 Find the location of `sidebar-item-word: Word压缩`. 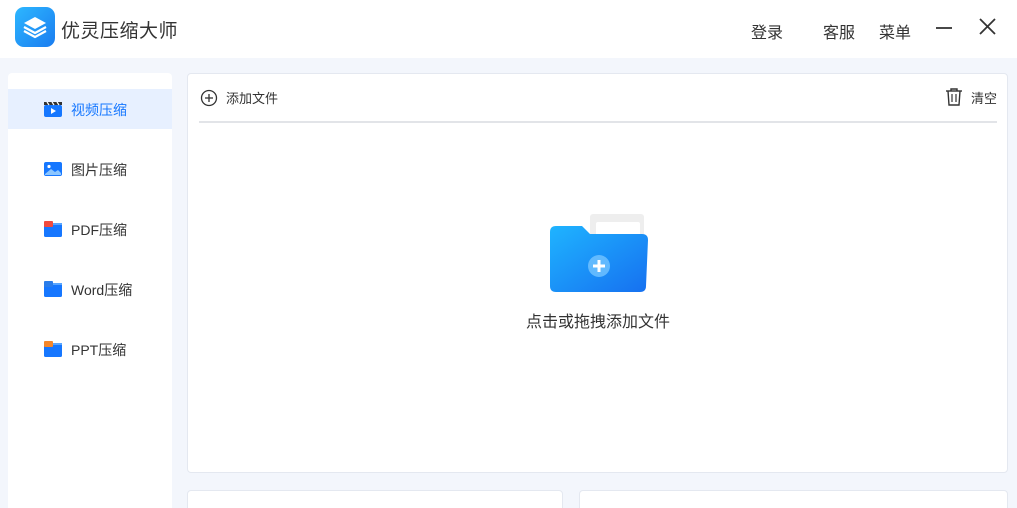

sidebar-item-word: Word压缩 is located at coordinates (90, 289).